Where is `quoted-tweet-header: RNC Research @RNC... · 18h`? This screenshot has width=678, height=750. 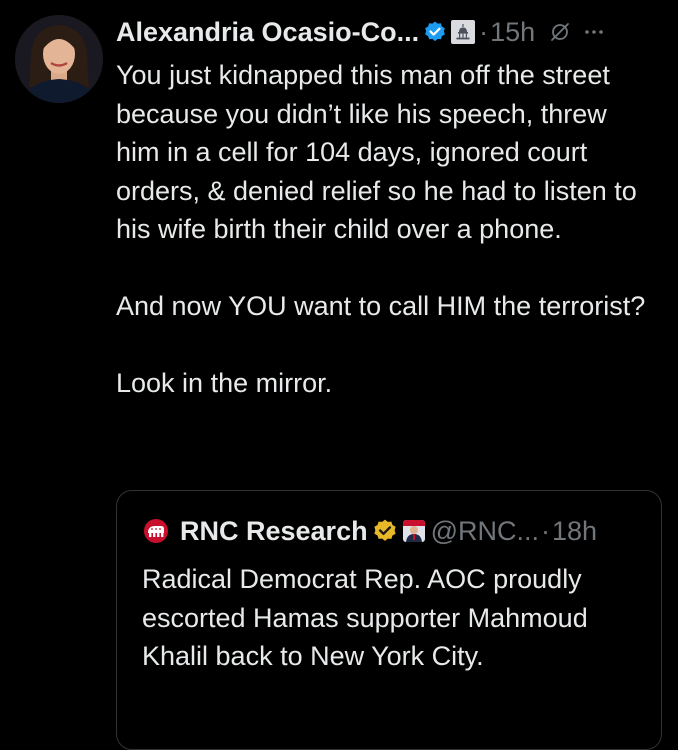
quoted-tweet-header: RNC Research @RNC... · 18h is located at coordinates (369, 531).